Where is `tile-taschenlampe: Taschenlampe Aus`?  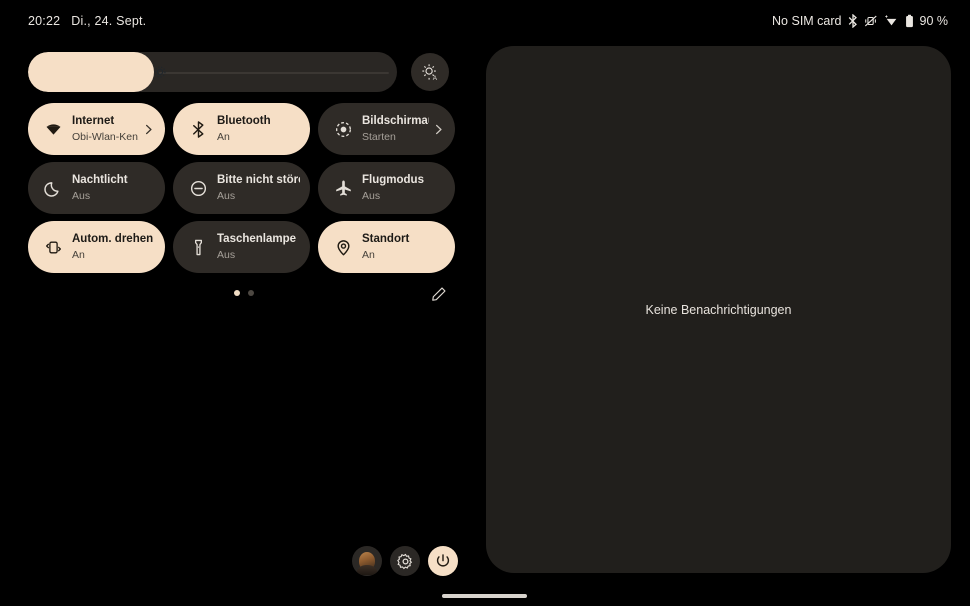 tile-taschenlampe: Taschenlampe Aus is located at coordinates (241, 247).